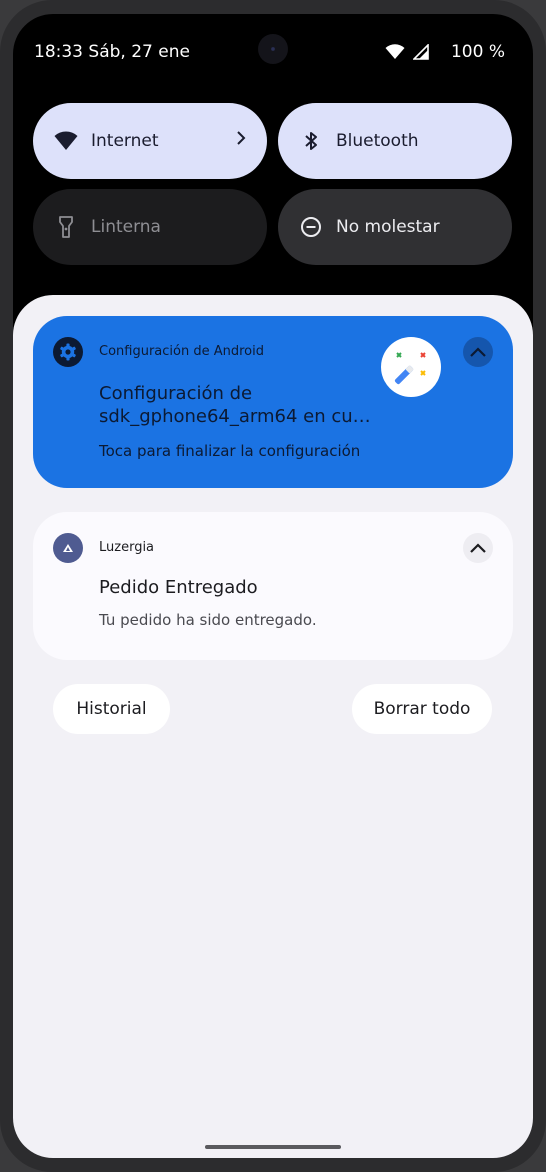  Describe the element at coordinates (68, 548) in the screenshot. I see `app-logo-icon` at that location.